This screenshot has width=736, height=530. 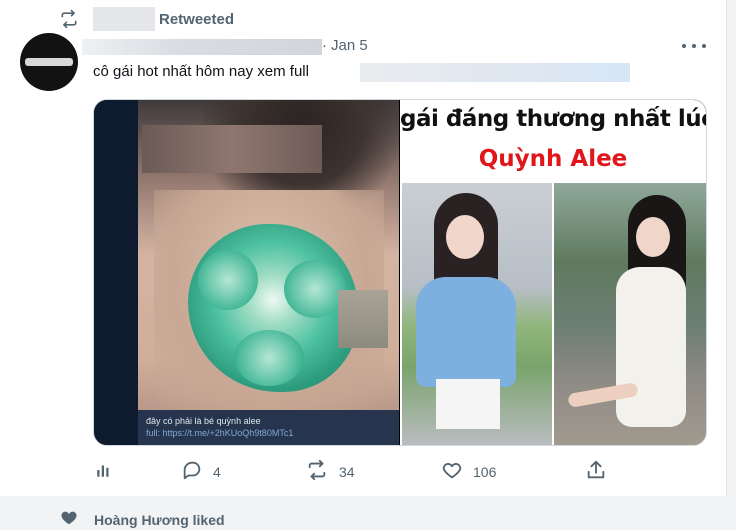 What do you see at coordinates (201, 71) in the screenshot?
I see `tweet-text: cô gái hot nhất hôm nay xem full` at bounding box center [201, 71].